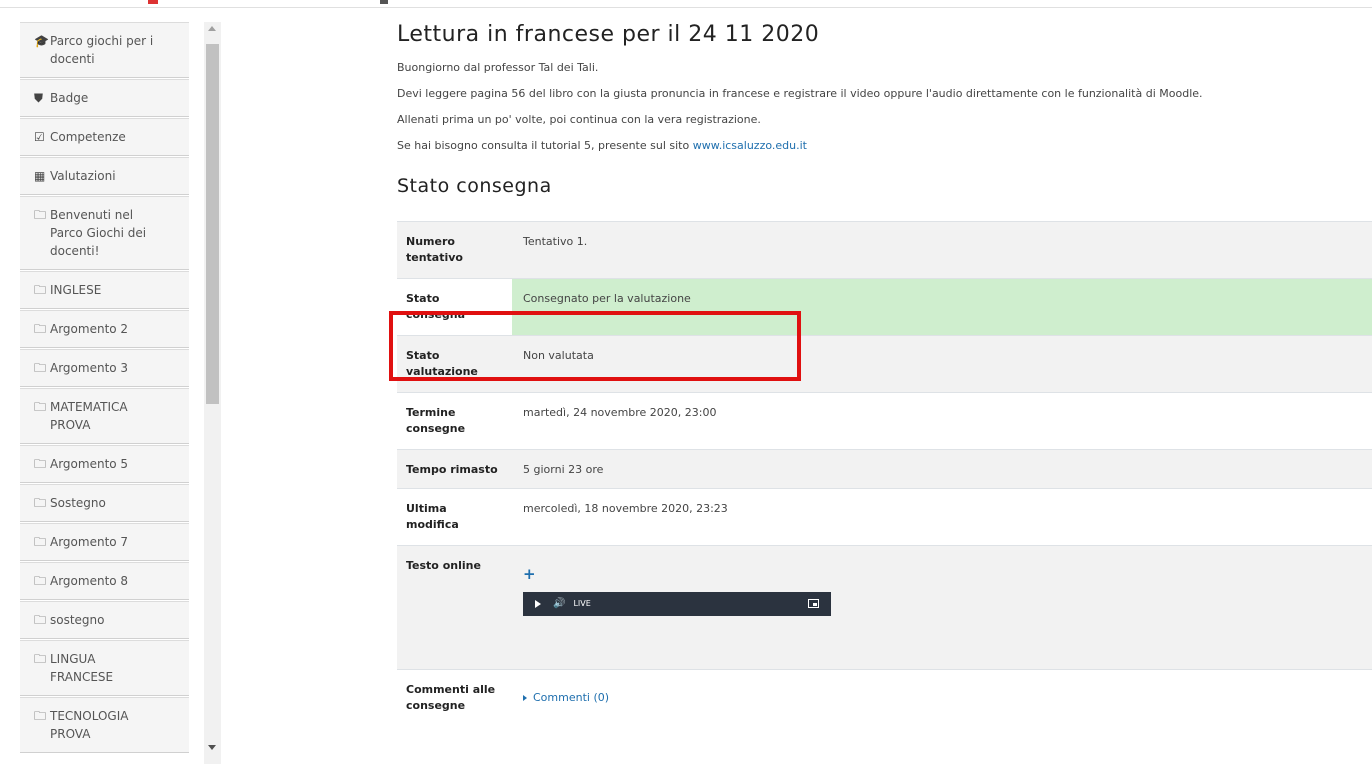 The image size is (1372, 764). I want to click on intro-paragraph: Buongiorno dal professor Tal dei Tali., so click(498, 67).